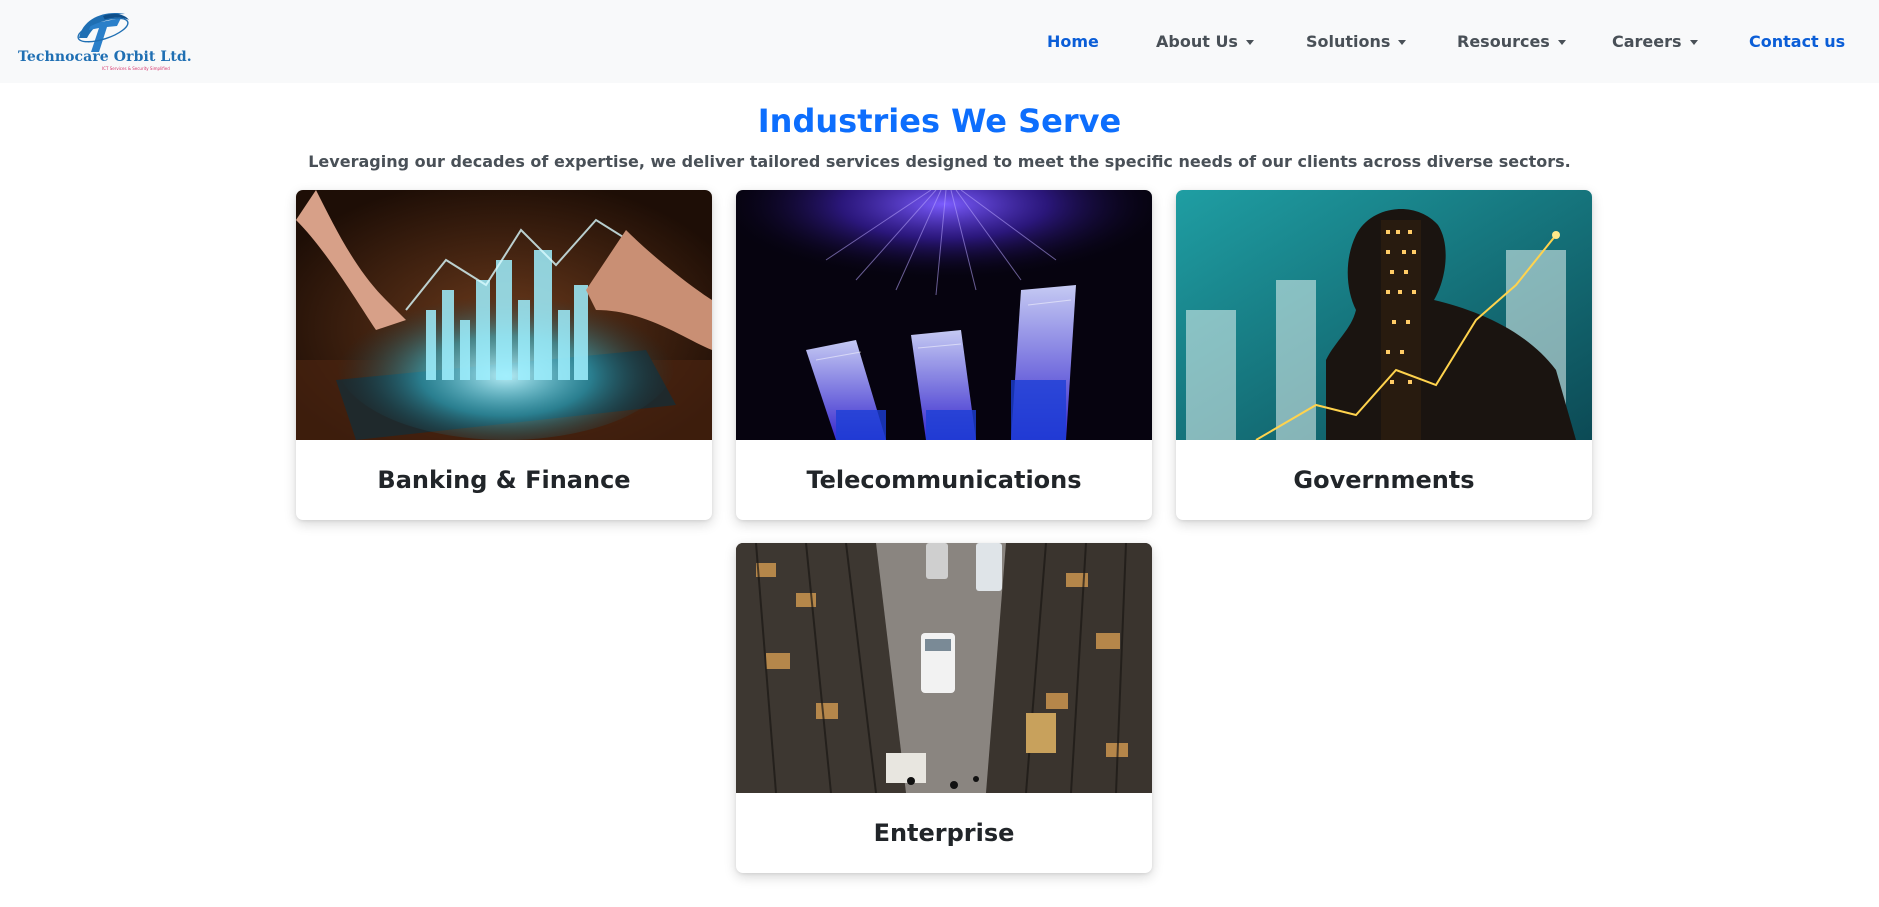 The width and height of the screenshot is (1879, 907). I want to click on nav-contact-us-label: Contact us, so click(1797, 41).